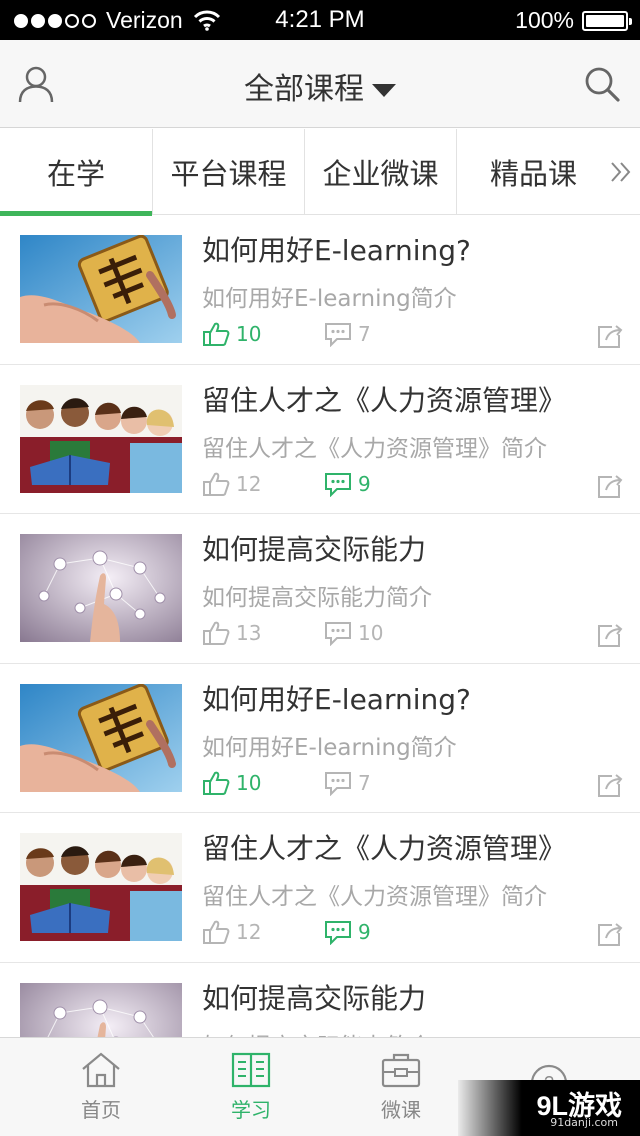 The height and width of the screenshot is (1136, 640). Describe the element at coordinates (381, 172) in the screenshot. I see `tab-enterprise-micro-courses: 企业微课` at that location.